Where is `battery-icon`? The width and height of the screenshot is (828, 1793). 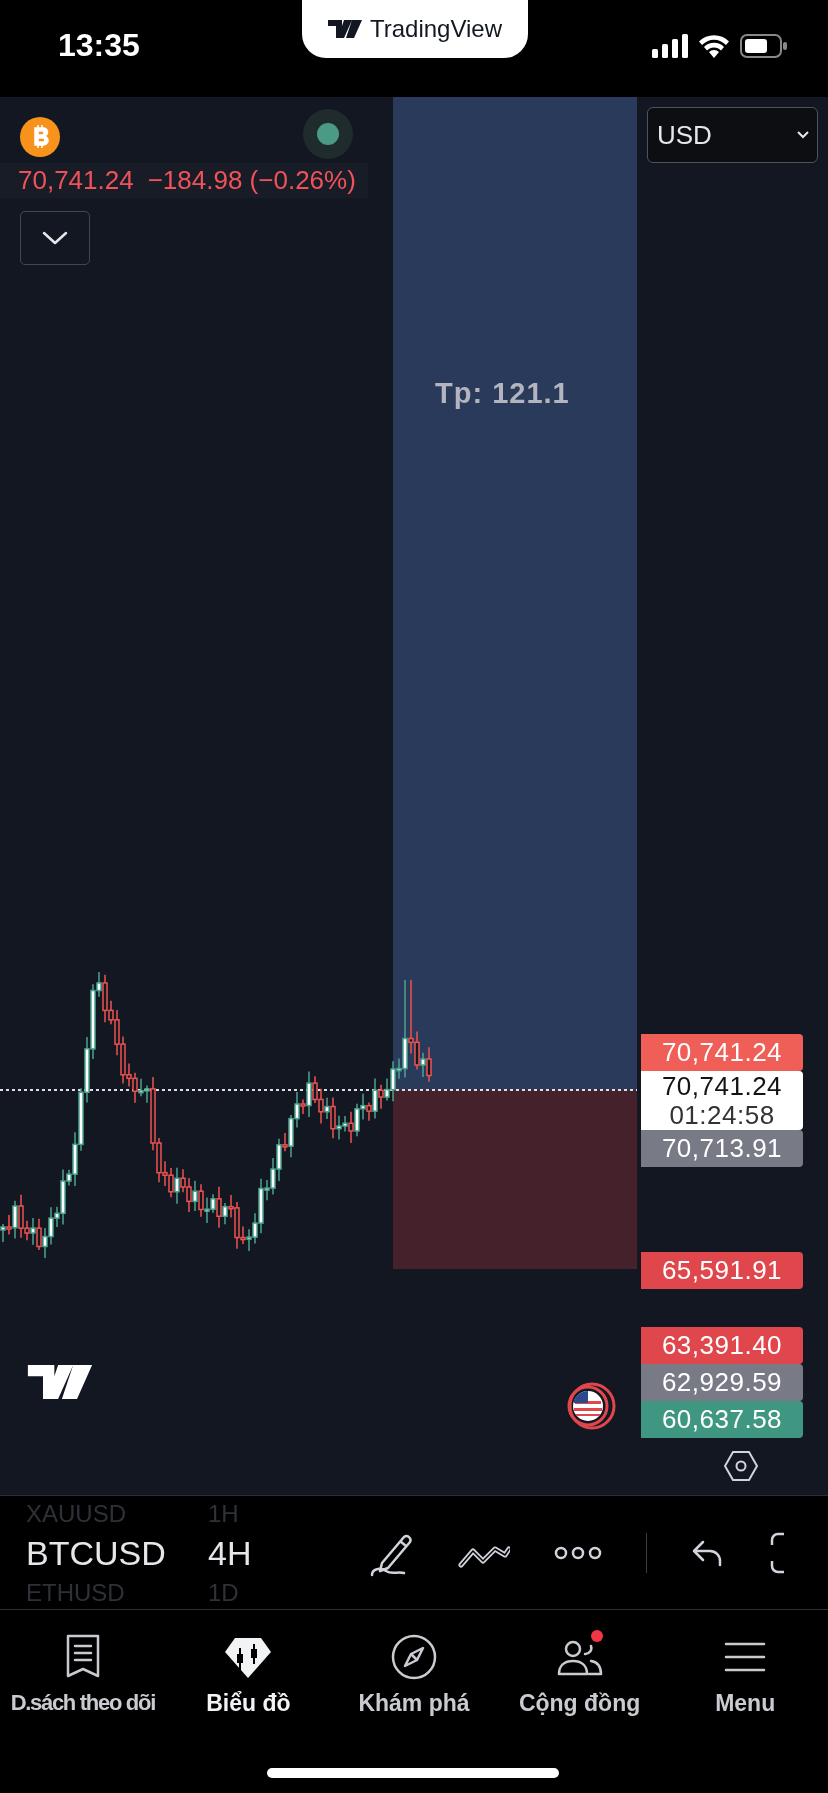
battery-icon is located at coordinates (764, 45).